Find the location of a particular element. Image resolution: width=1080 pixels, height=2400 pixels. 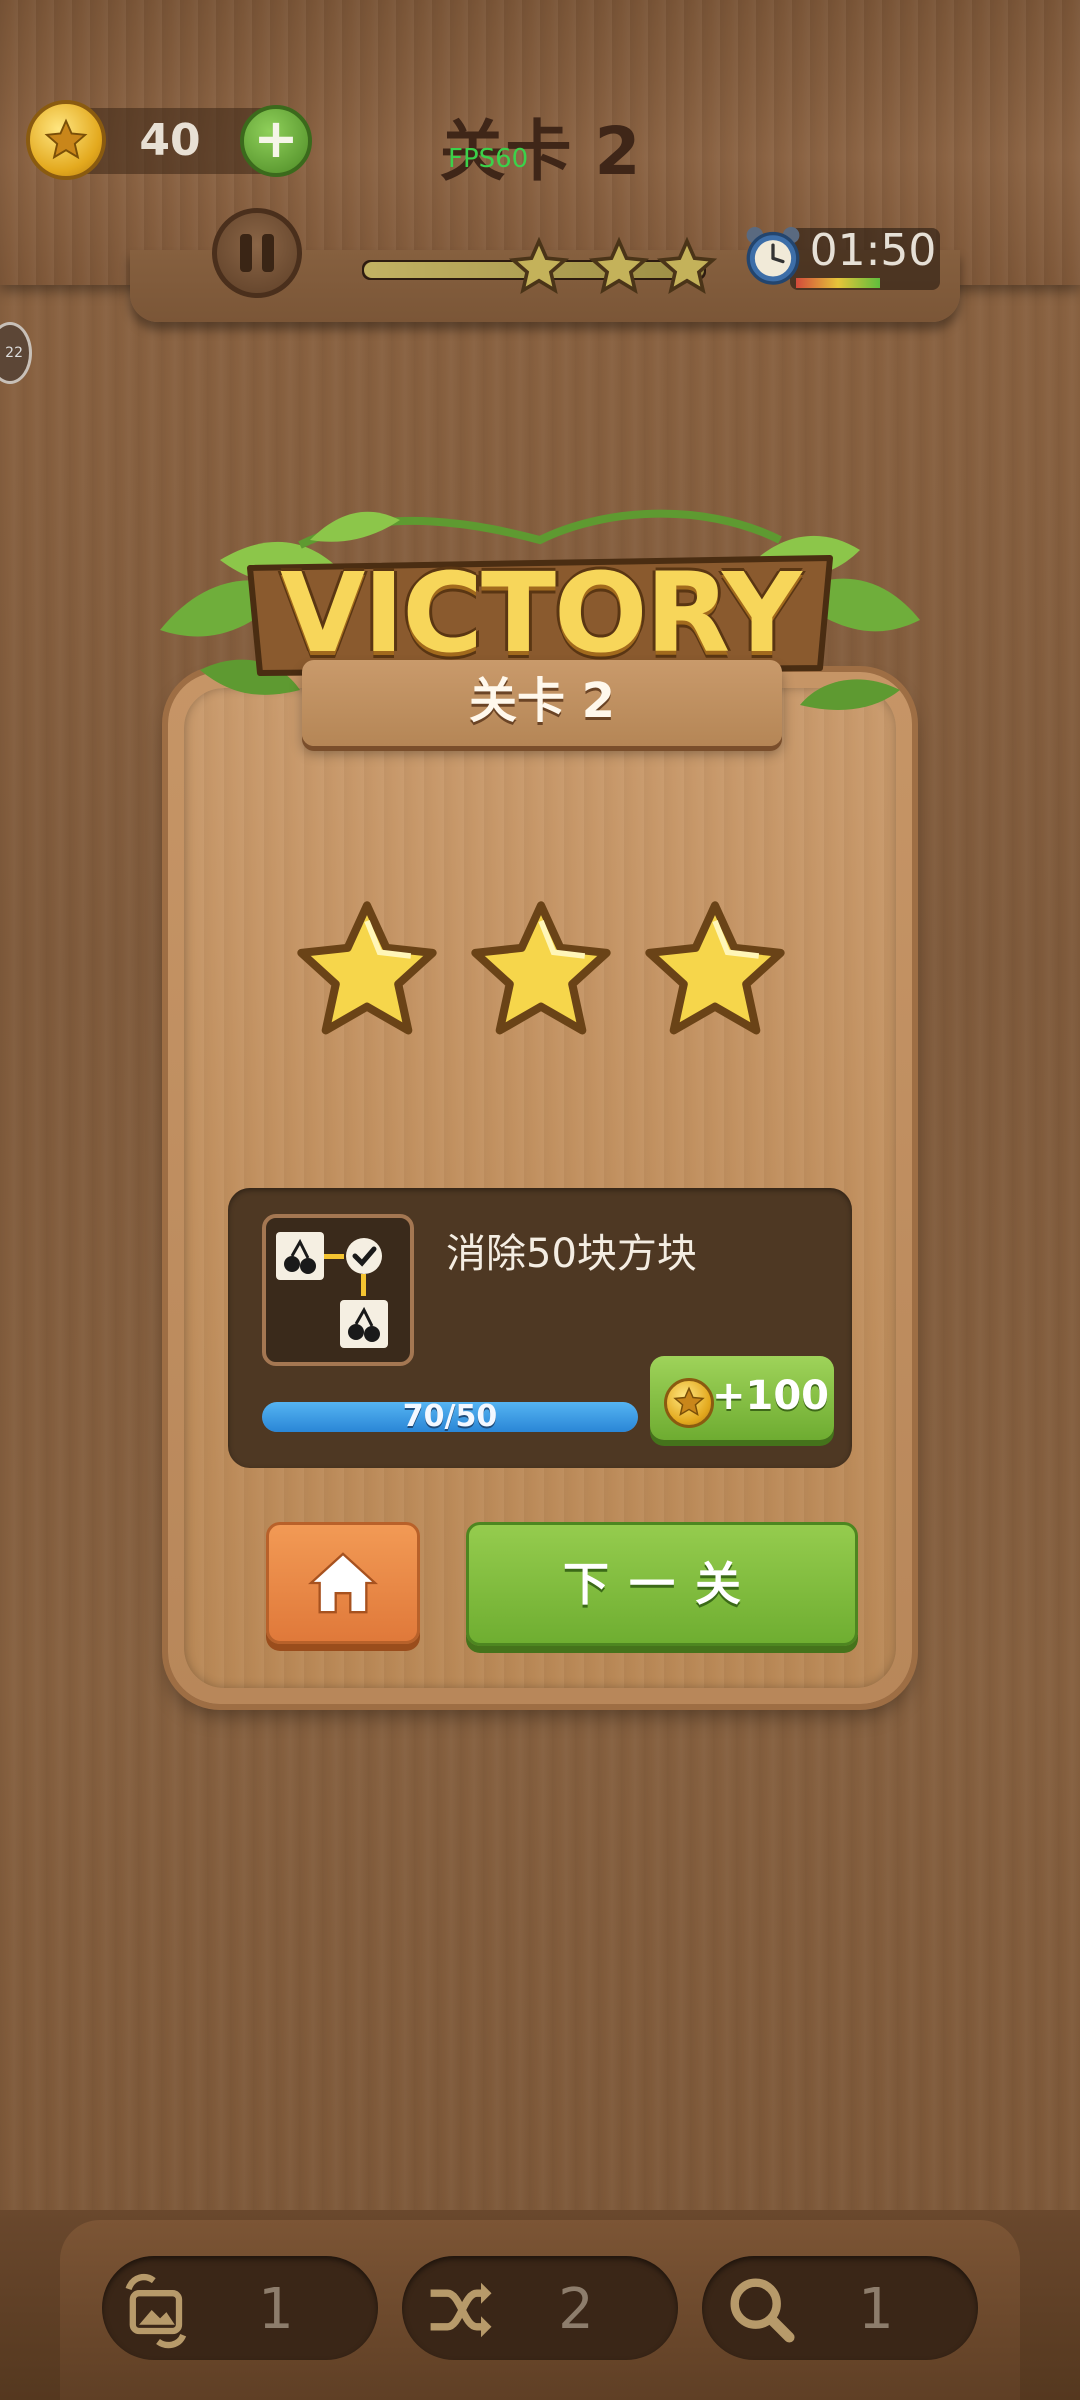

rating-star-3-icon is located at coordinates (715, 968).